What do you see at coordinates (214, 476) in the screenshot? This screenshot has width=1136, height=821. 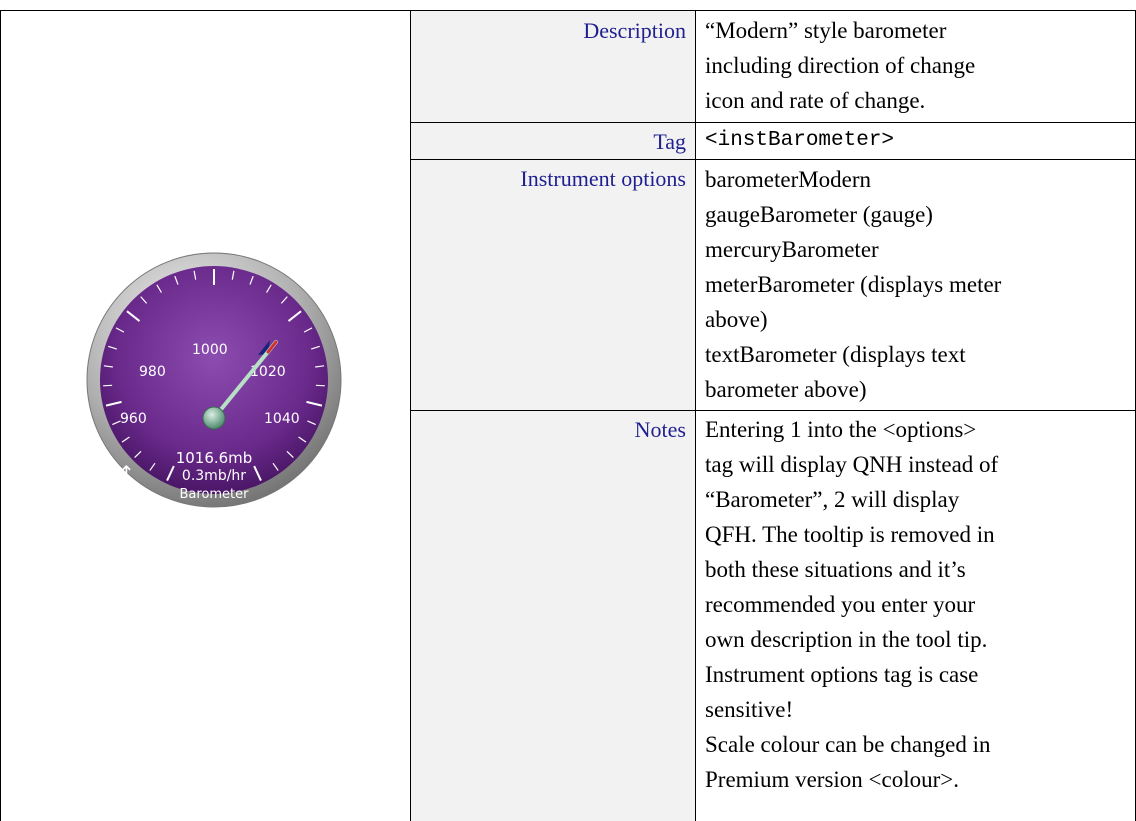 I see `rate-of-change: 0.3mb/hr` at bounding box center [214, 476].